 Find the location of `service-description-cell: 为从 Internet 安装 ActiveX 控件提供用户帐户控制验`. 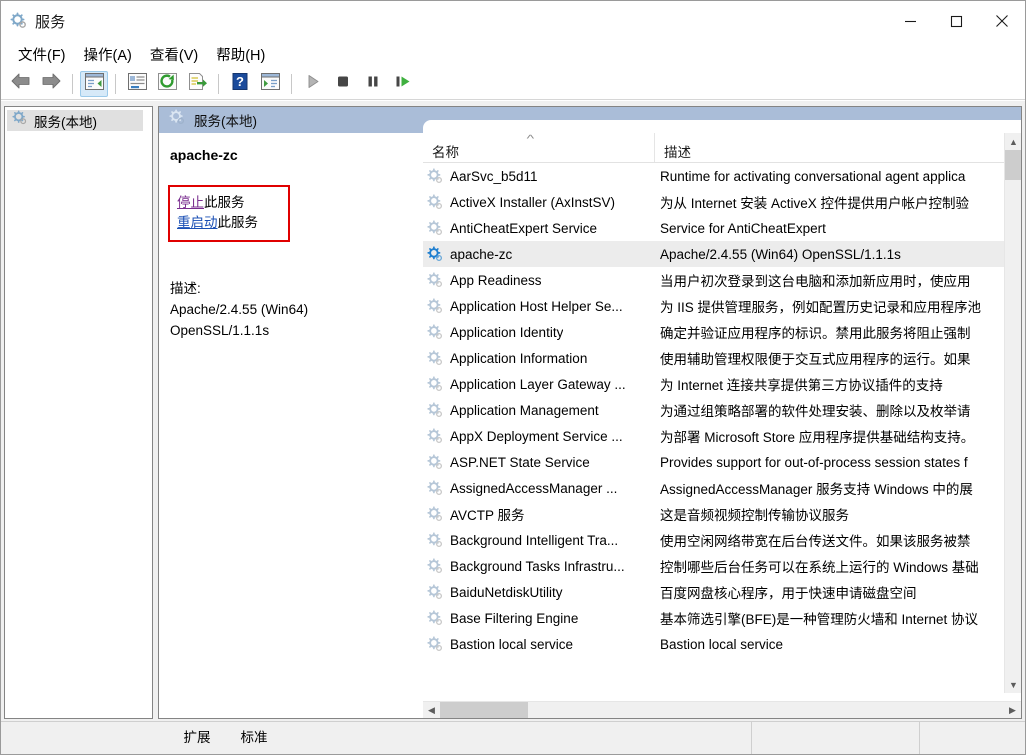

service-description-cell: 为从 Internet 安装 ActiveX 控件提供用户帐户控制验 is located at coordinates (815, 203).